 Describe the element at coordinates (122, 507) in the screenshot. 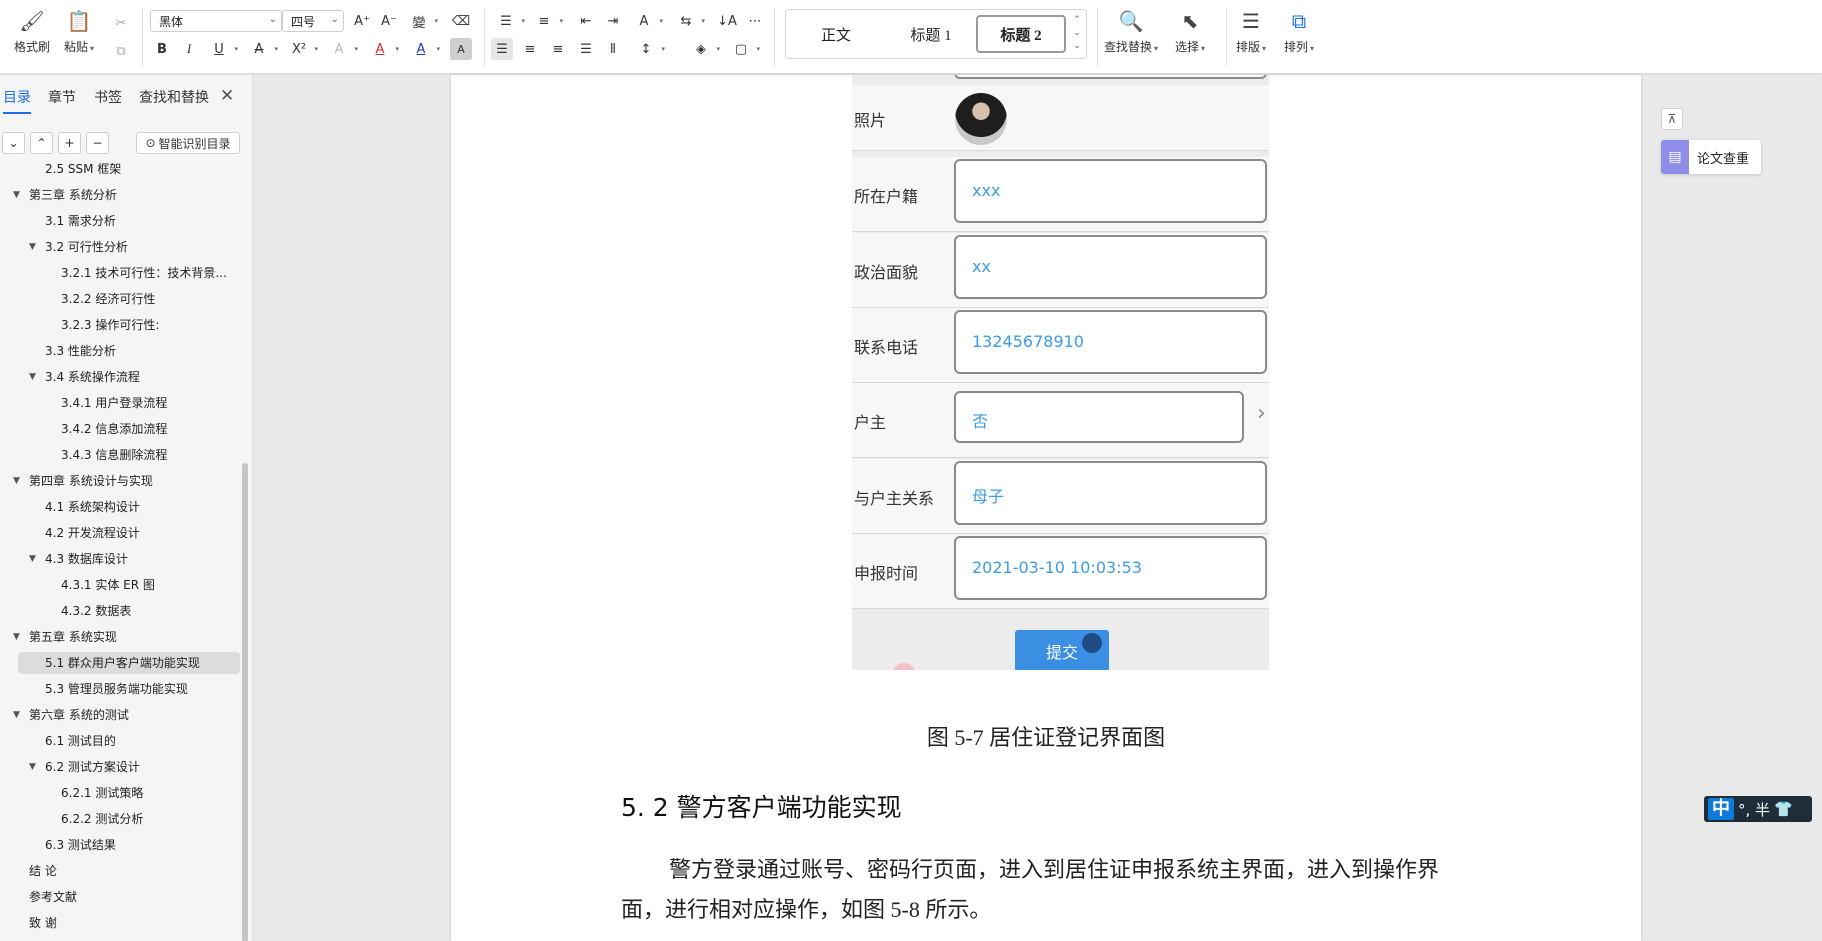

I see `toc-item: 4.1 系统架构设计` at that location.